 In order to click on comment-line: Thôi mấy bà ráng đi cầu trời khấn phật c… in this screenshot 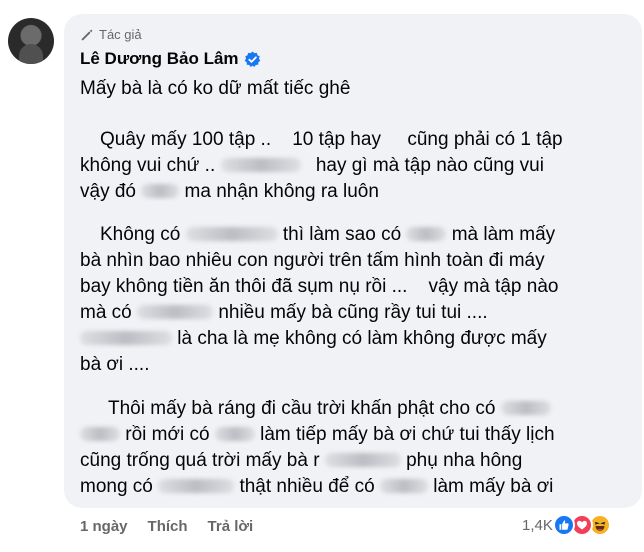, I will do `click(329, 409)`.